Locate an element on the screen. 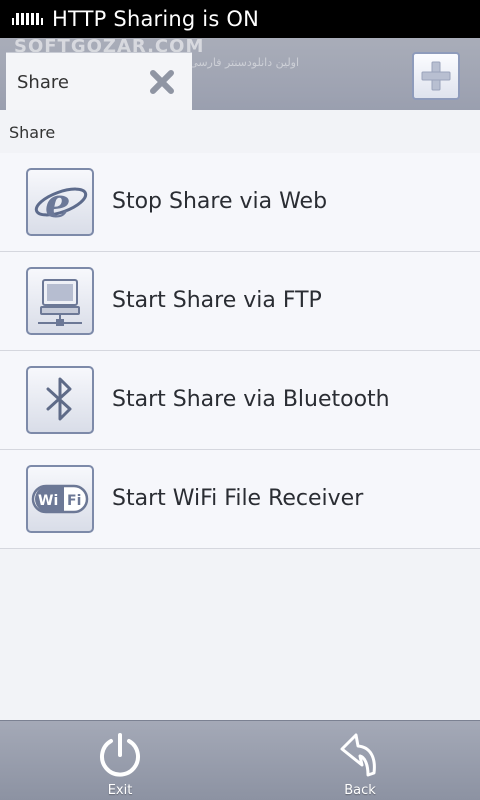  list-item-wifi-receiver: Wi Fi Start WiFi File Receiver is located at coordinates (240, 499).